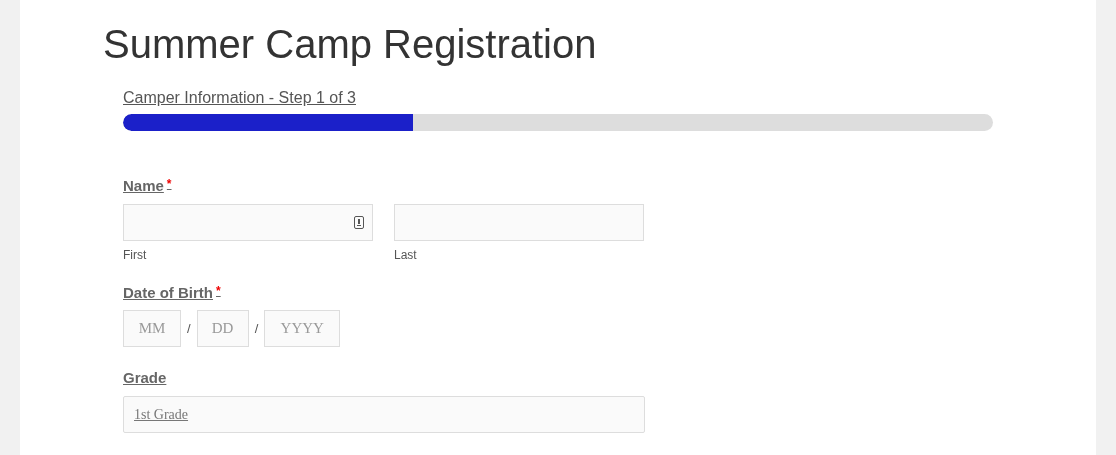 The height and width of the screenshot is (455, 1116). Describe the element at coordinates (135, 255) in the screenshot. I see `sublabel: First` at that location.